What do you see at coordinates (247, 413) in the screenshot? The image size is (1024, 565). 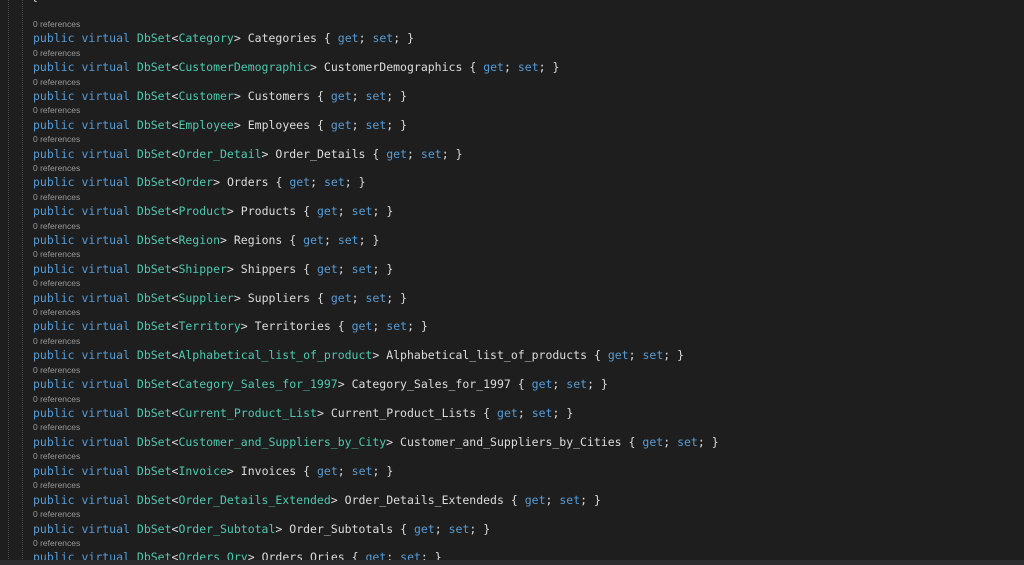 I see `entity-type: Current_Product_List` at bounding box center [247, 413].